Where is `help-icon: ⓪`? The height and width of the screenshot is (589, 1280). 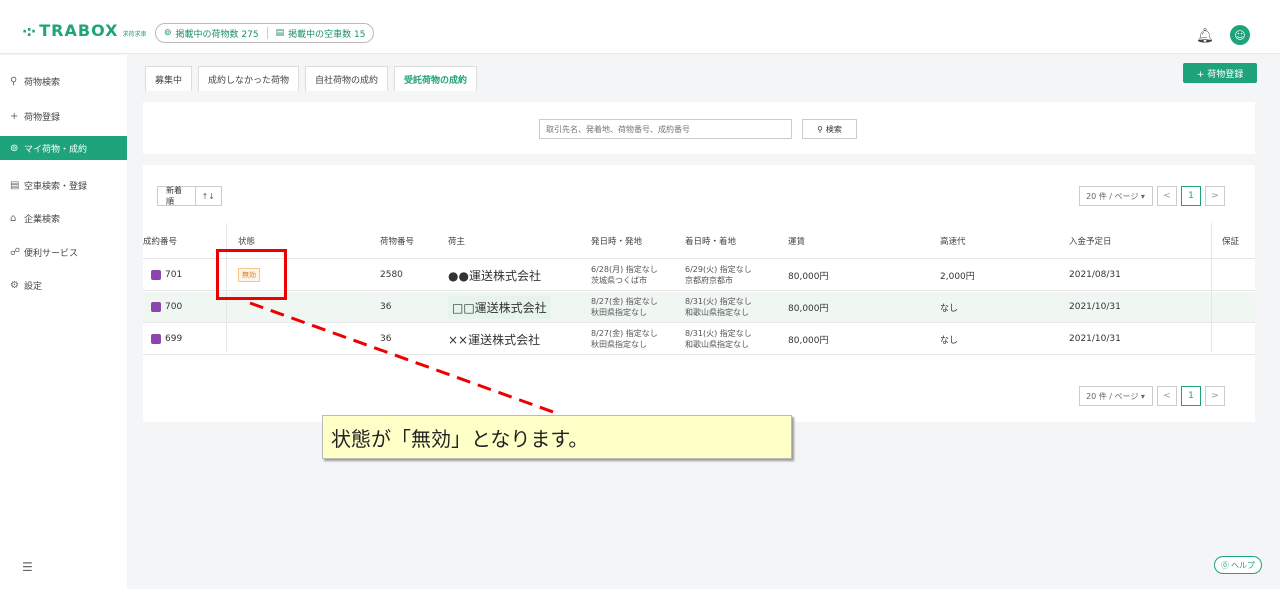 help-icon: ⓪ is located at coordinates (1225, 565).